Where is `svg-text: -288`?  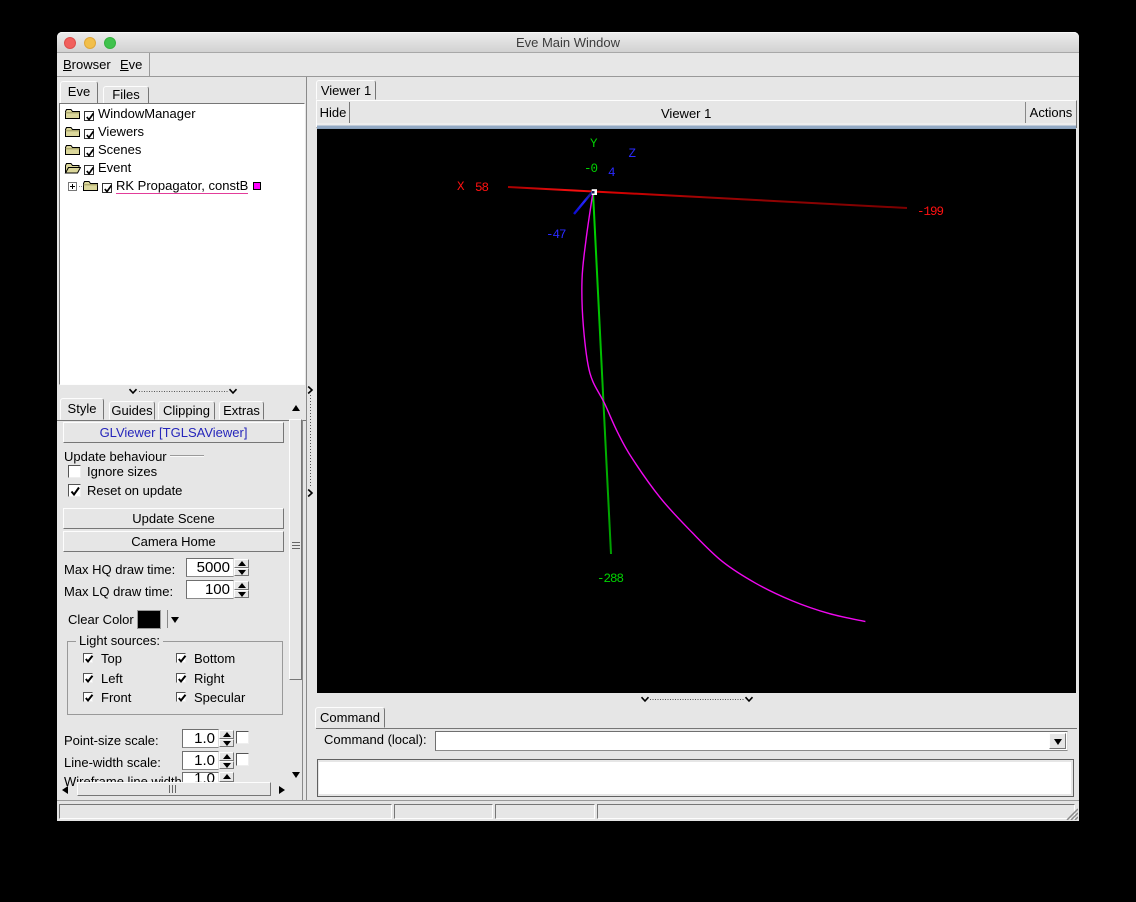 svg-text: -288 is located at coordinates (610, 579).